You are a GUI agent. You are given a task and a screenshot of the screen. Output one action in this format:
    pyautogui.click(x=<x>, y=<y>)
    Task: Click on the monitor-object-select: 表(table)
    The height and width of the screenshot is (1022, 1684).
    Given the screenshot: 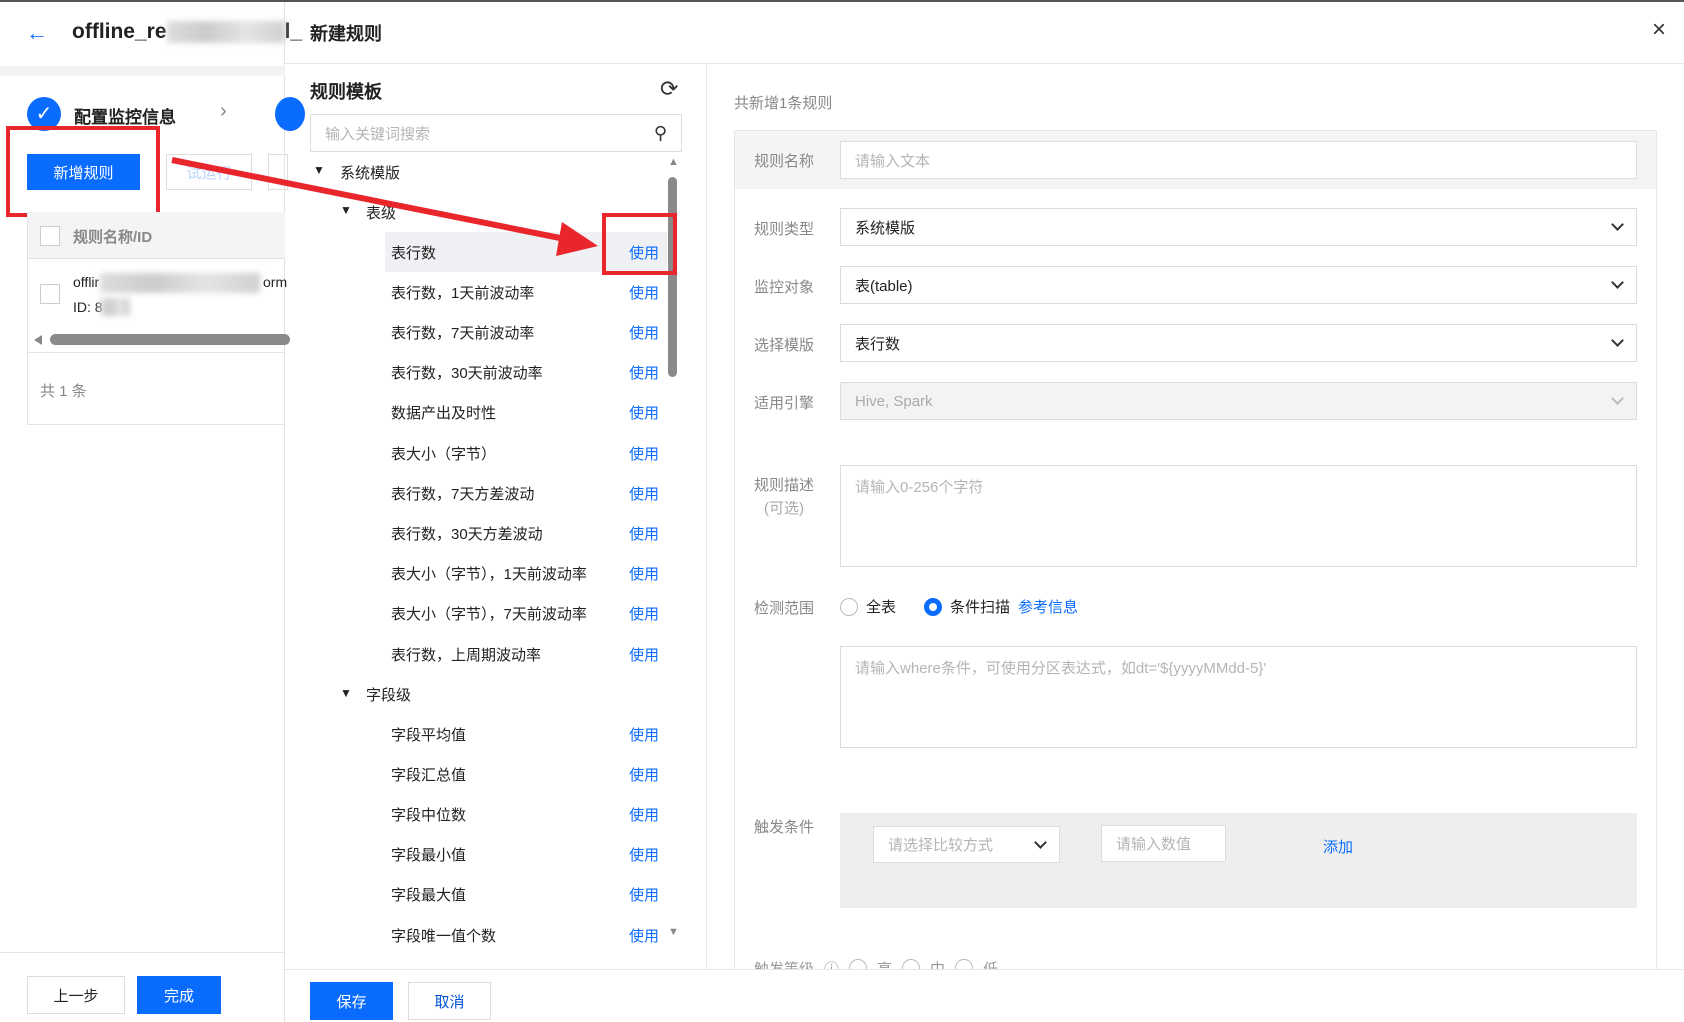 What is the action you would take?
    pyautogui.click(x=1238, y=285)
    